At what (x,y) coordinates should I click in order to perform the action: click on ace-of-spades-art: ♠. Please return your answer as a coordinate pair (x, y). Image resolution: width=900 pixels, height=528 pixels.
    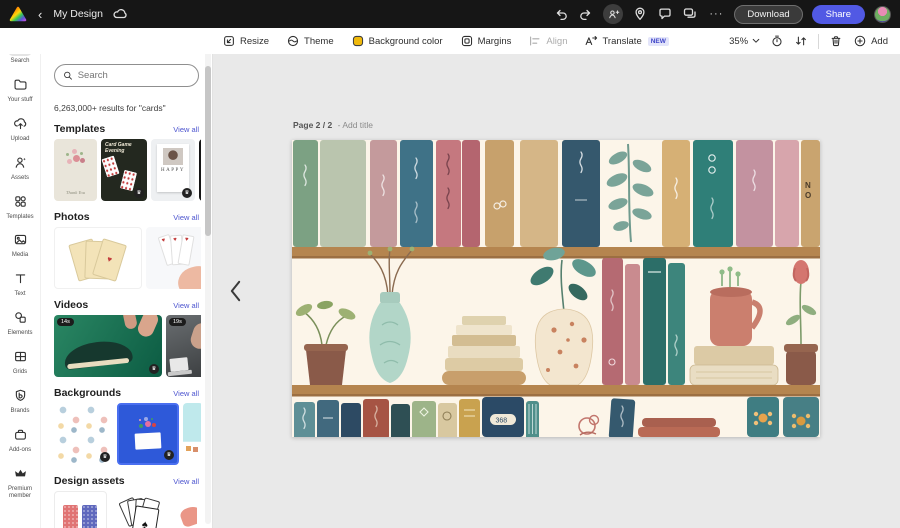
    Looking at the image, I should click on (145, 516).